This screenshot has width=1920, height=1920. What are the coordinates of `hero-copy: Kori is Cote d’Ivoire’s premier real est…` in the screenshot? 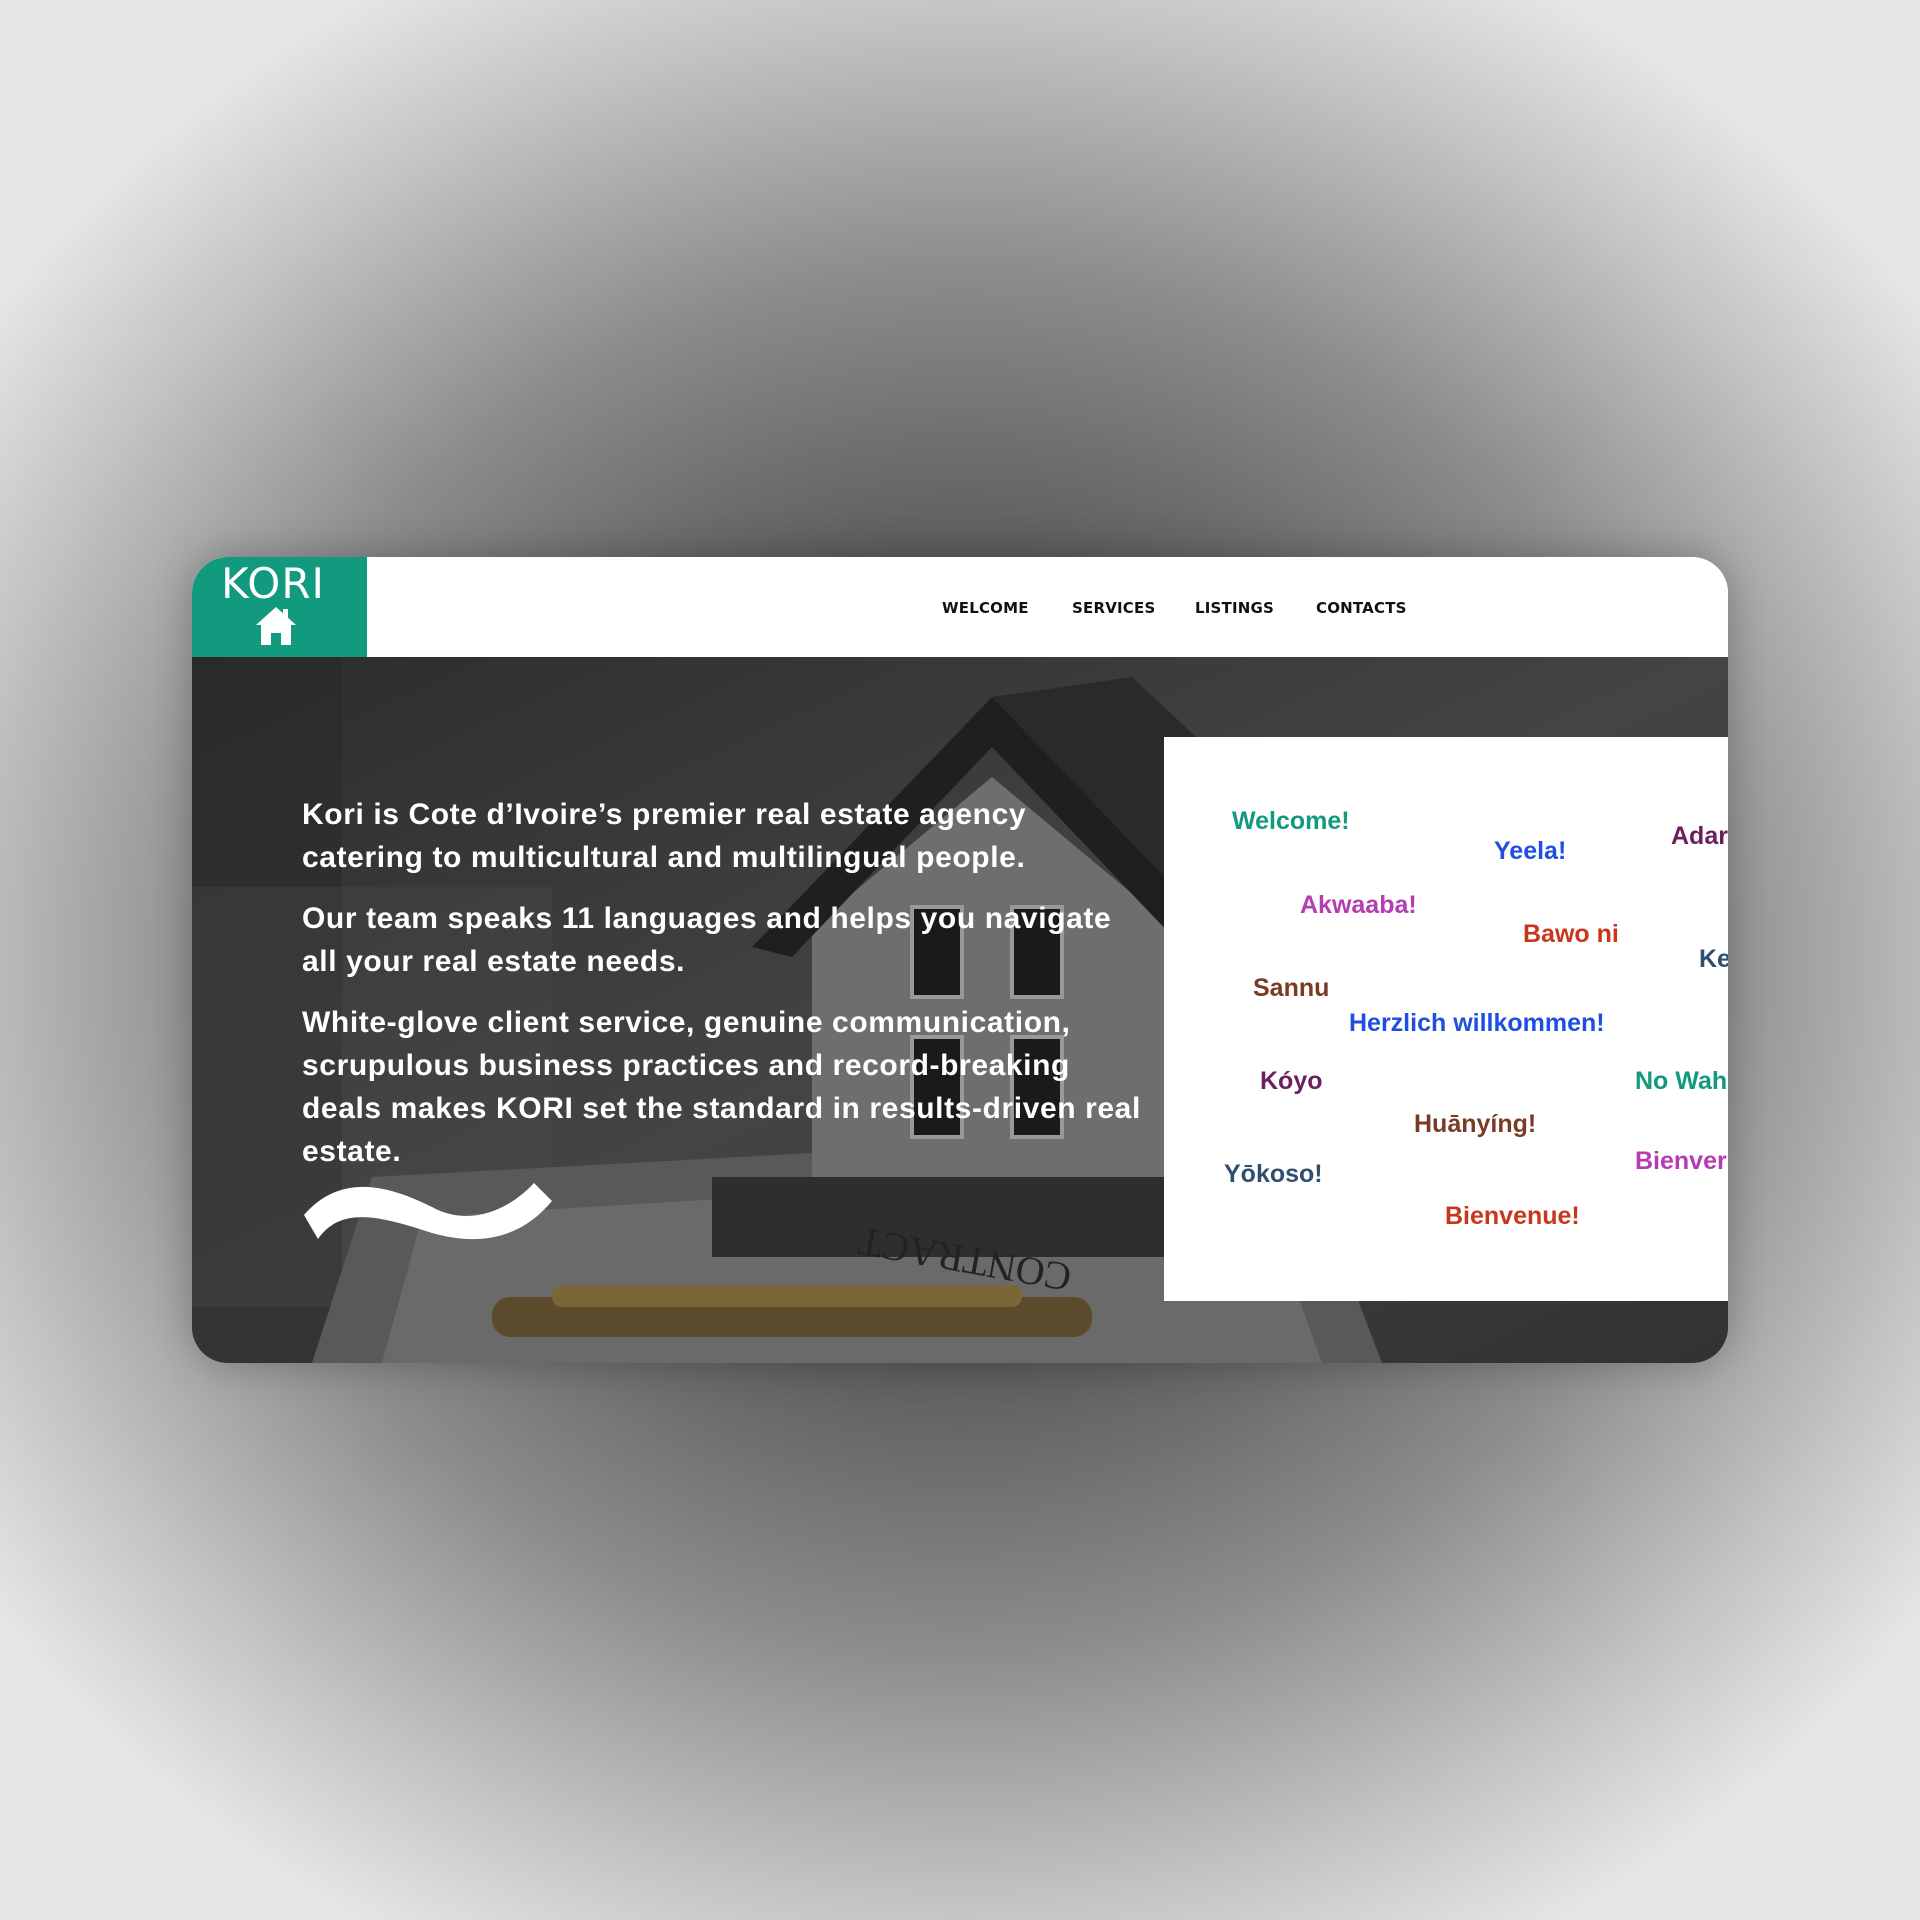 It's located at (727, 992).